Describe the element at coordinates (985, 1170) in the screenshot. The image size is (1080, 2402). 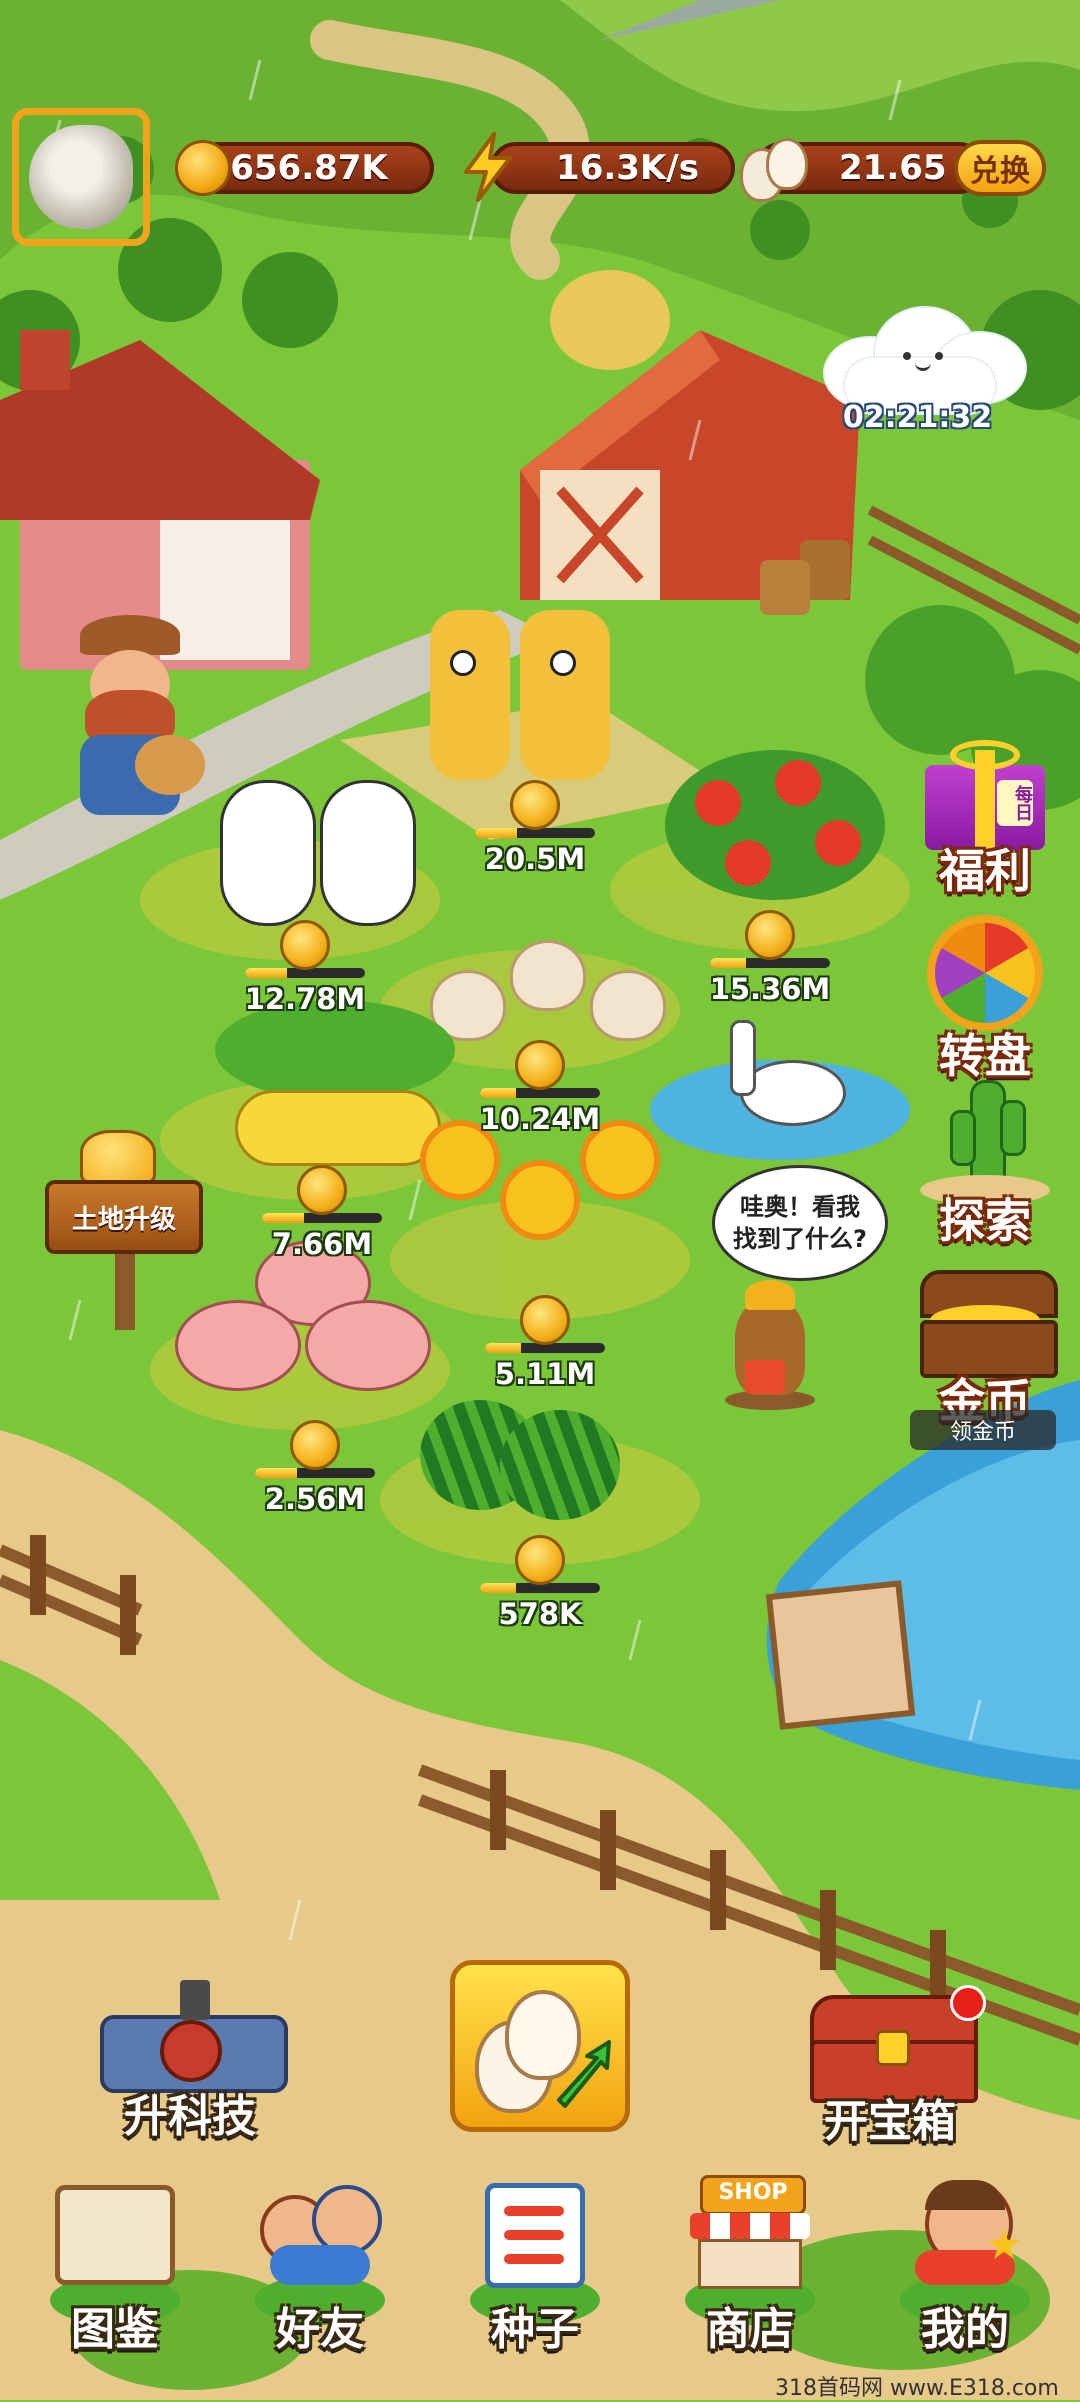
I see `explore-button: 探索` at that location.